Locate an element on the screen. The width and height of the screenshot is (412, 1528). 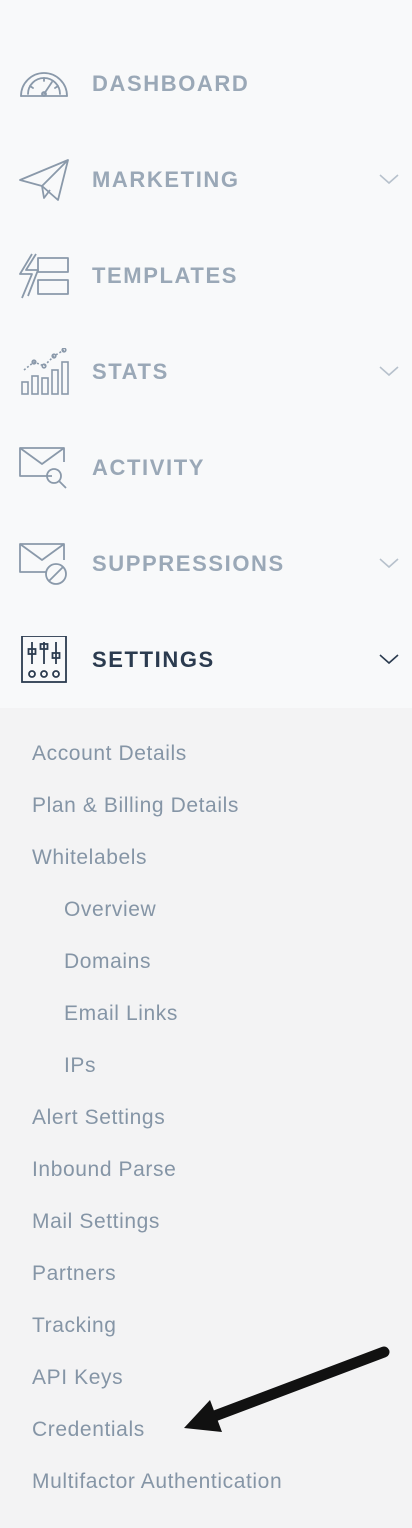
nav-label: STATS is located at coordinates (130, 371).